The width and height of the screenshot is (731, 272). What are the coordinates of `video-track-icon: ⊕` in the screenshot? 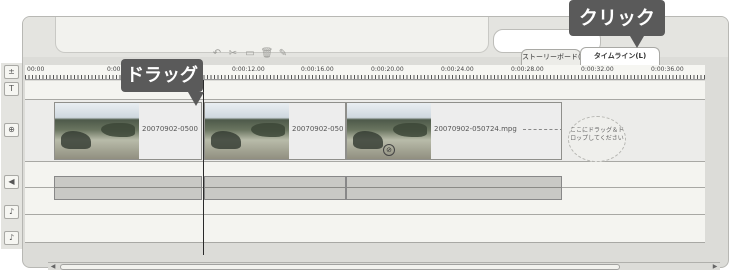 It's located at (11, 130).